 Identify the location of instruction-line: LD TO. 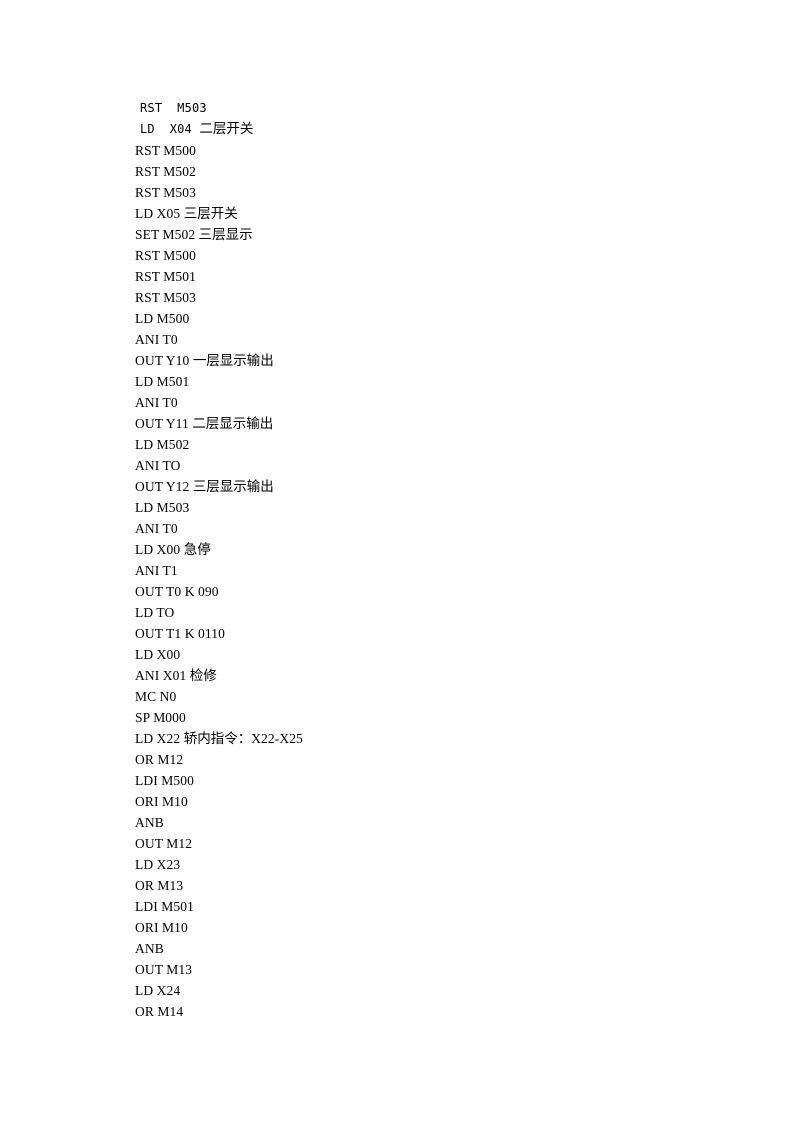
(154, 612).